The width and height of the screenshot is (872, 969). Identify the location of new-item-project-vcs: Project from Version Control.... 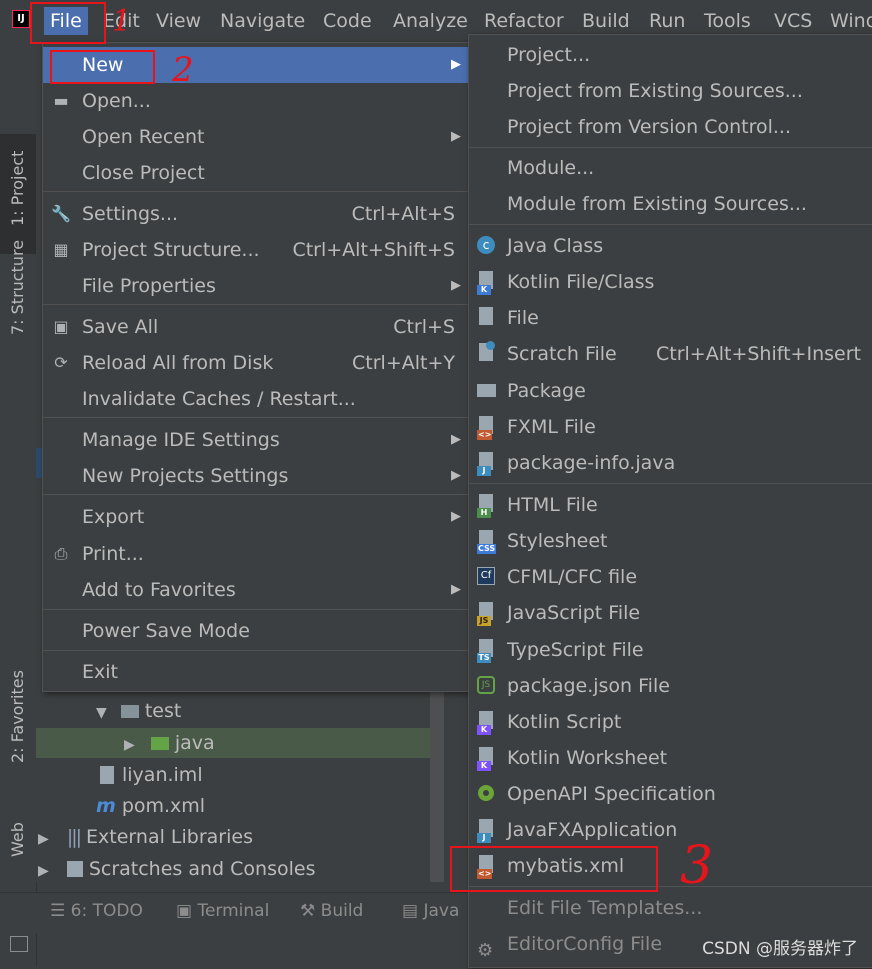
(670, 127).